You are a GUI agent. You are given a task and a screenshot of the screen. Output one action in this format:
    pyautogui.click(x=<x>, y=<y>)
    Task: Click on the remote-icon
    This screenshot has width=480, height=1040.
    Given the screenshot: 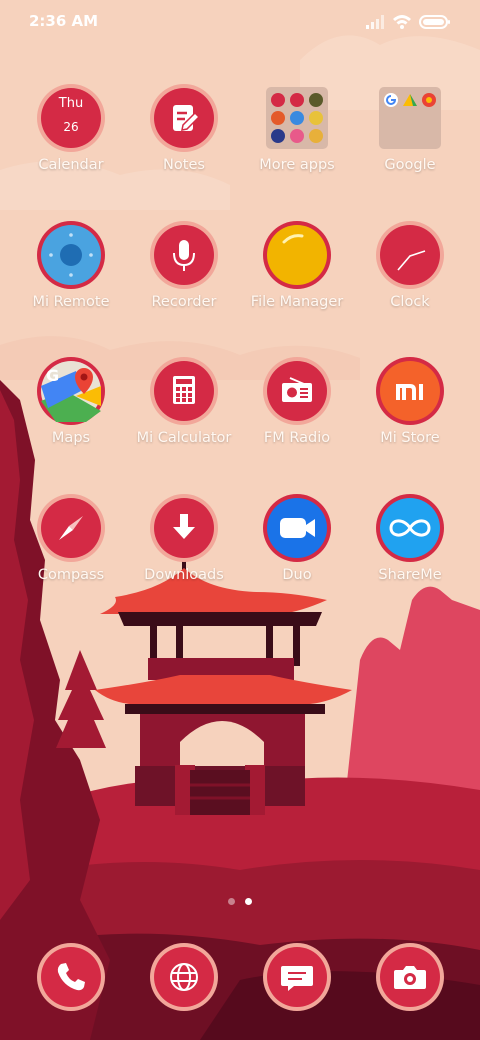 What is the action you would take?
    pyautogui.click(x=71, y=255)
    